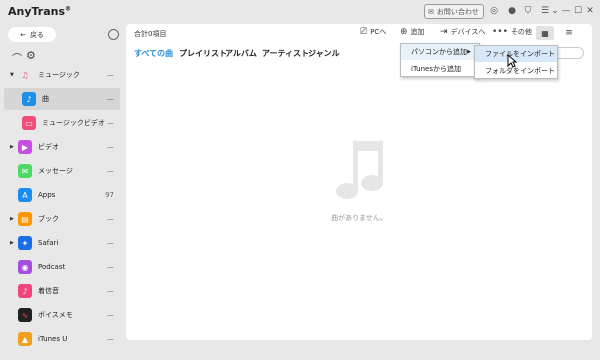  Describe the element at coordinates (17, 57) in the screenshot. I see `headphones-icon: ⌒` at that location.